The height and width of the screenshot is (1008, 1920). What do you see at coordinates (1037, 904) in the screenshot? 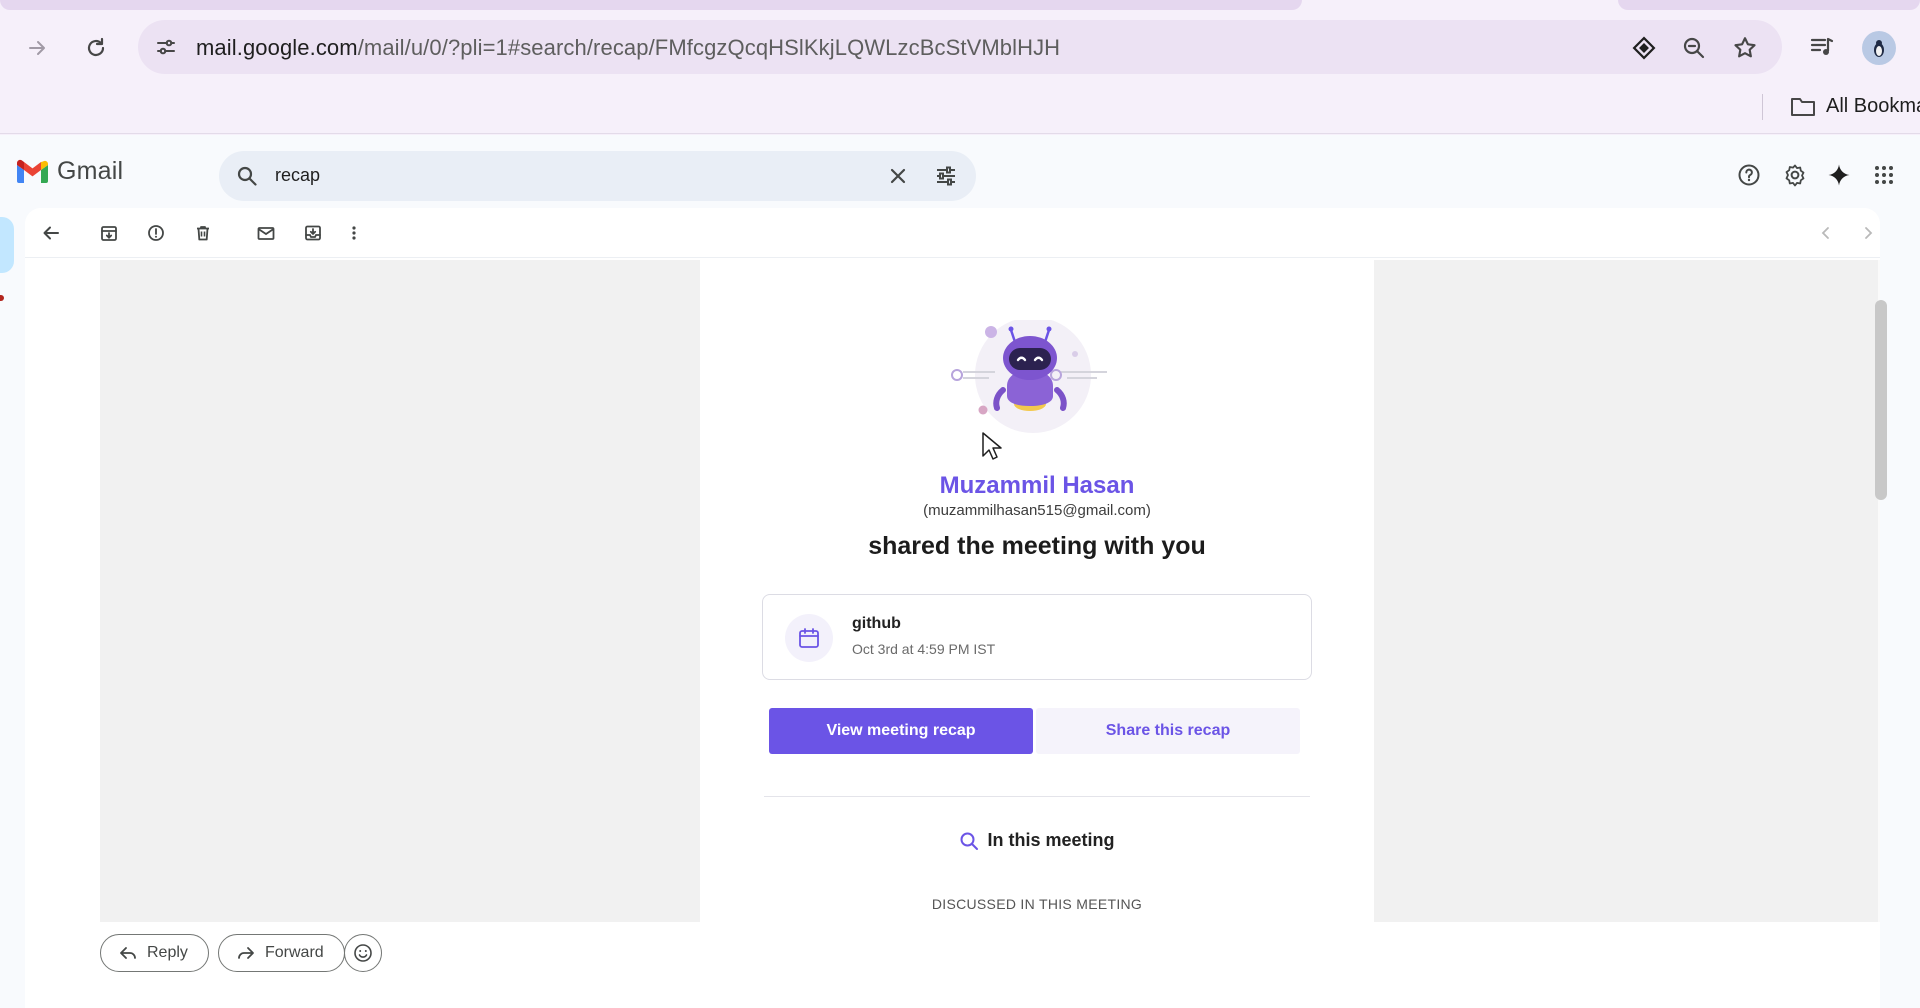
I see `discussed-label: DISCUSSED IN THIS MEETING` at bounding box center [1037, 904].